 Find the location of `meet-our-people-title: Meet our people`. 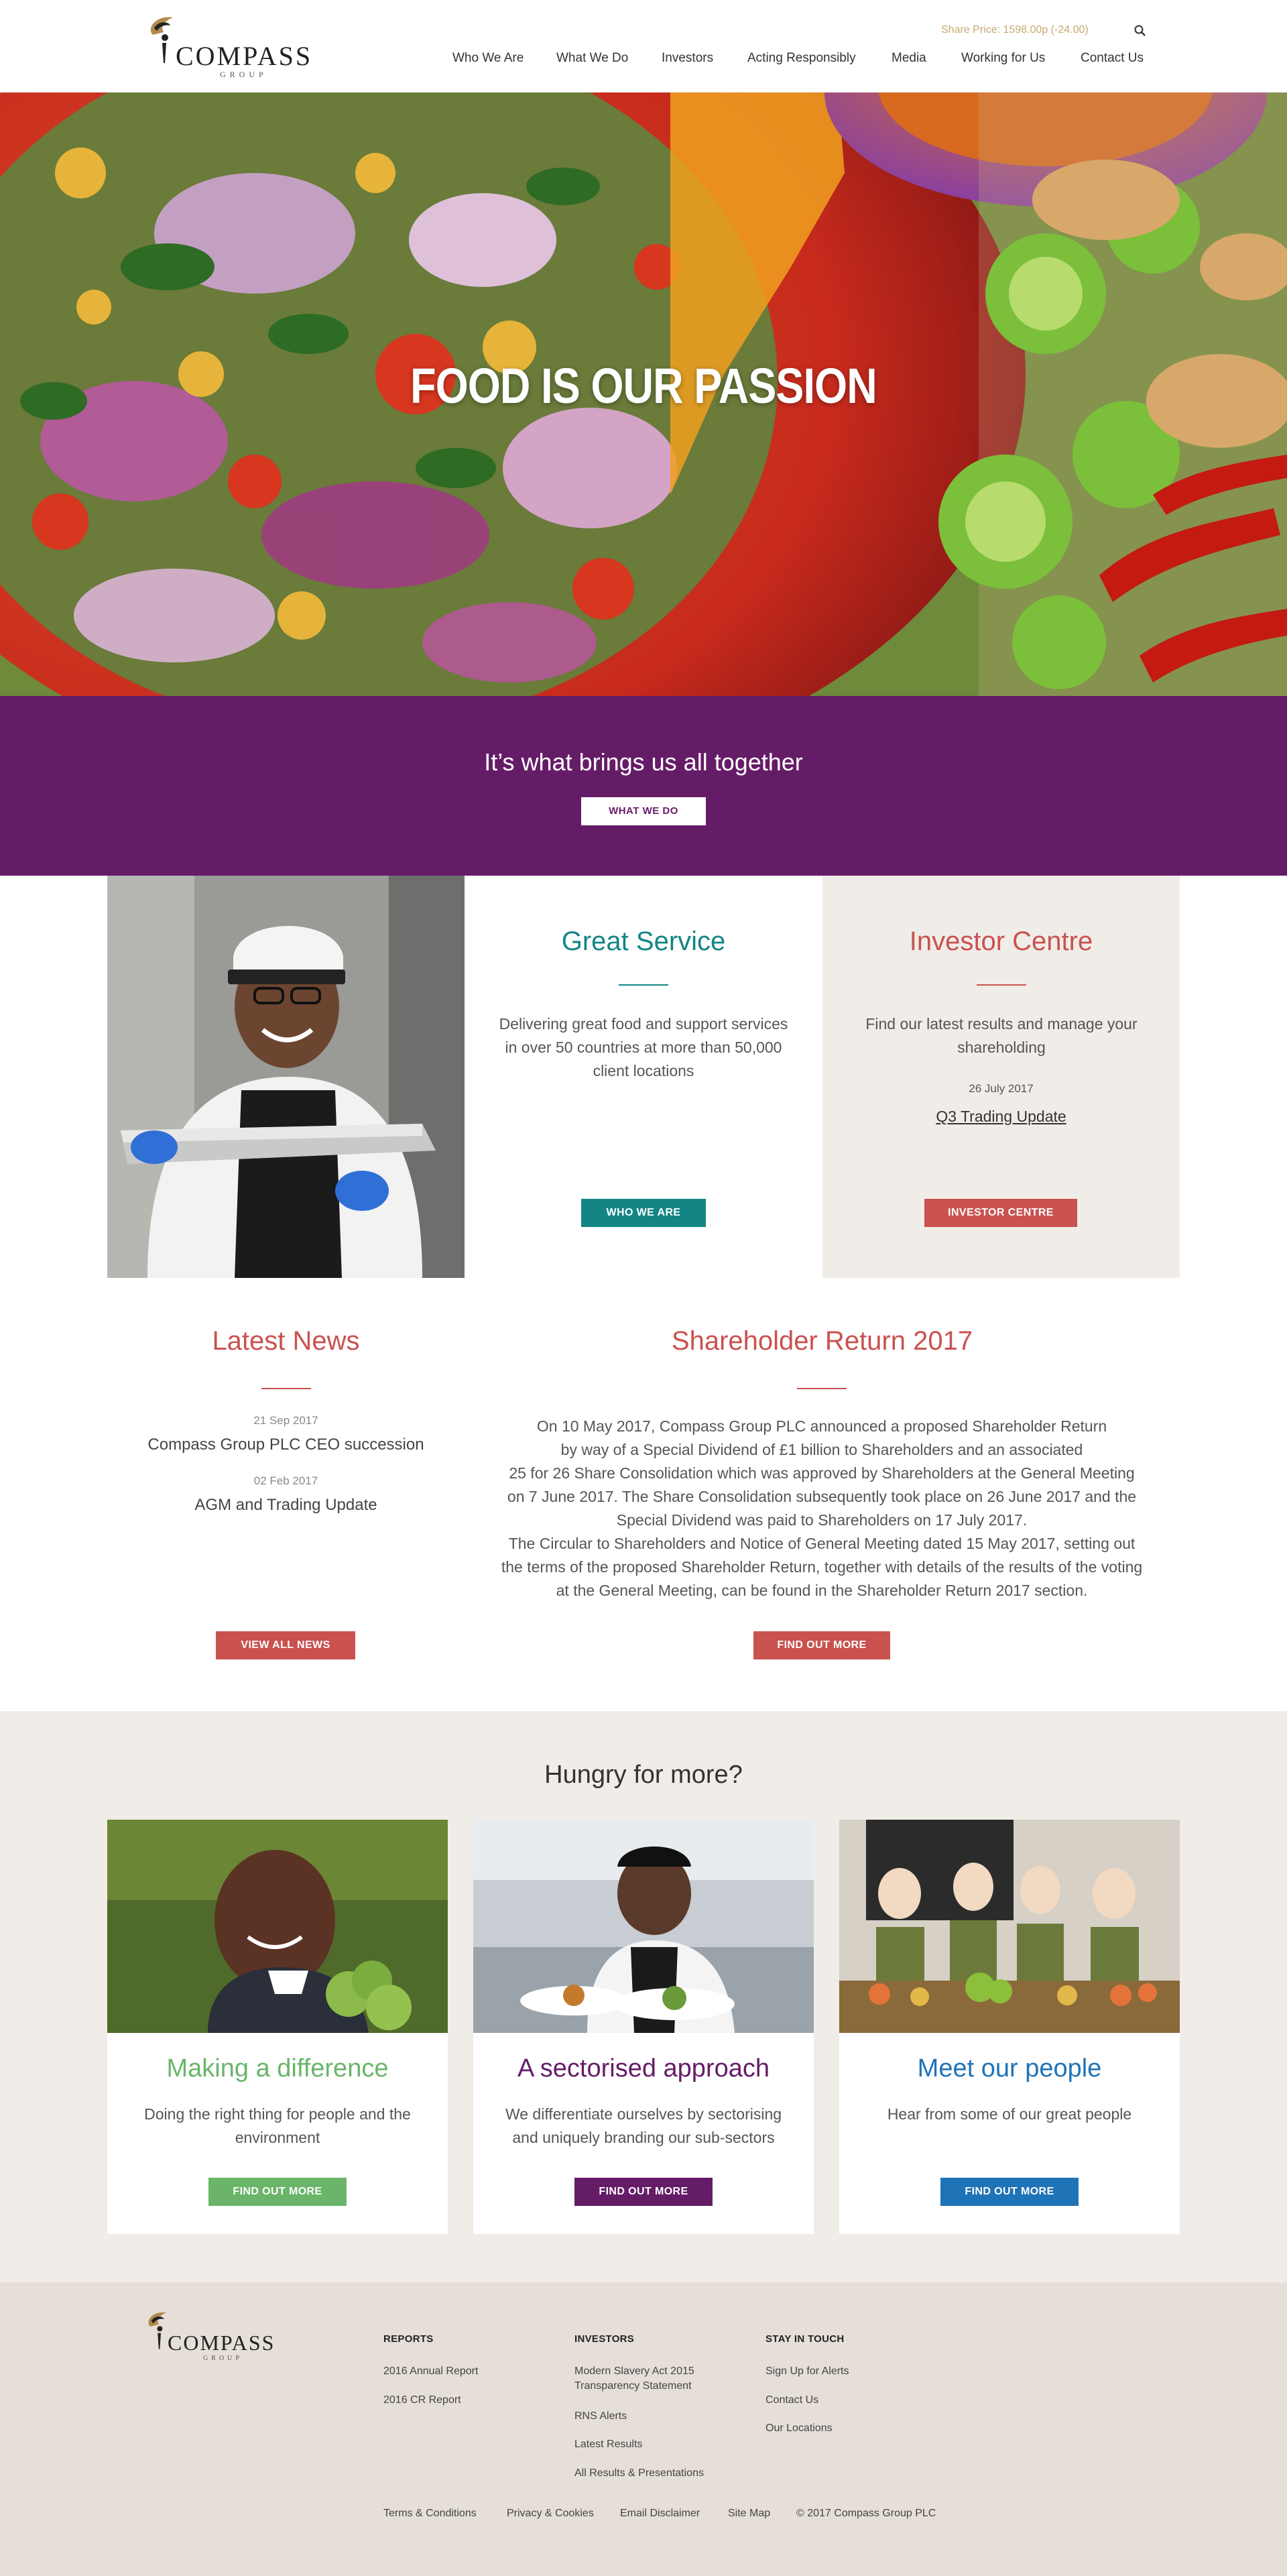

meet-our-people-title: Meet our people is located at coordinates (1009, 2068).